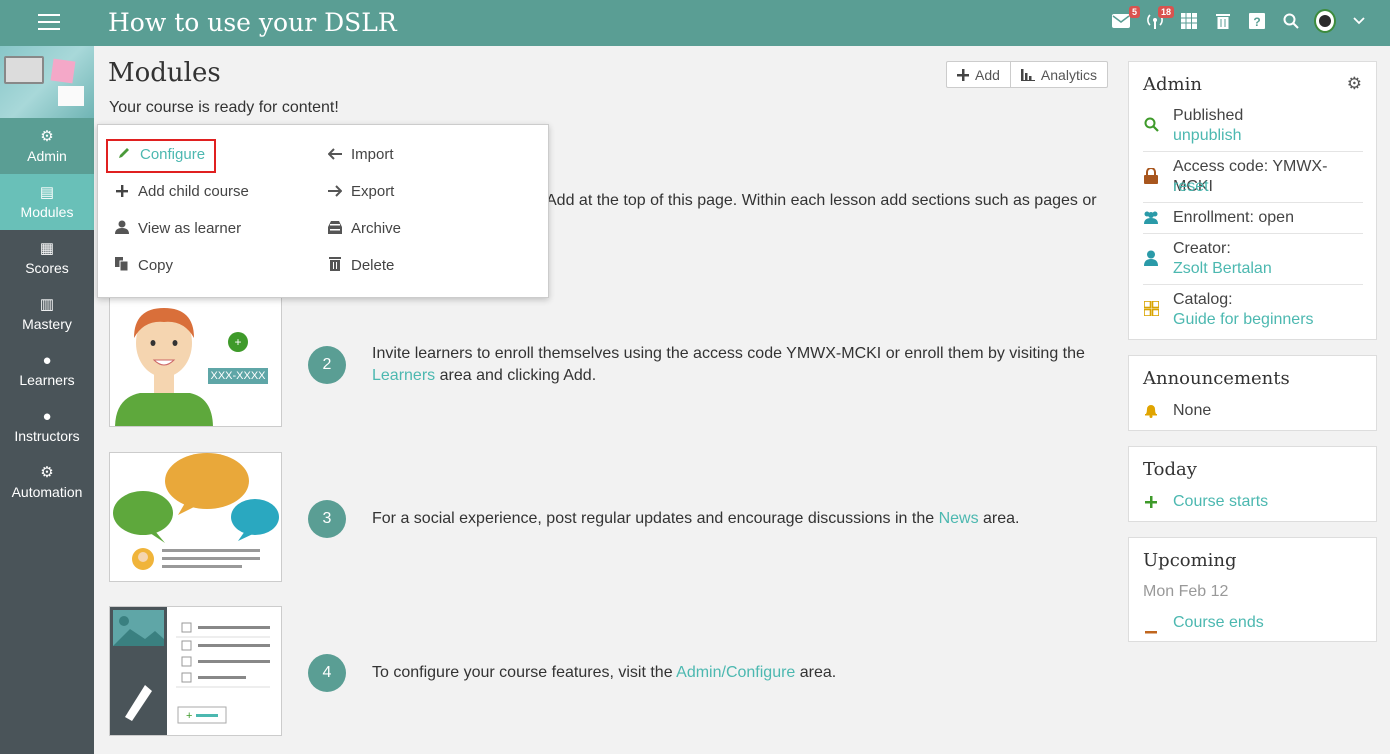  Describe the element at coordinates (177, 228) in the screenshot. I see `menu-item-view-as-learner: View as learner` at that location.